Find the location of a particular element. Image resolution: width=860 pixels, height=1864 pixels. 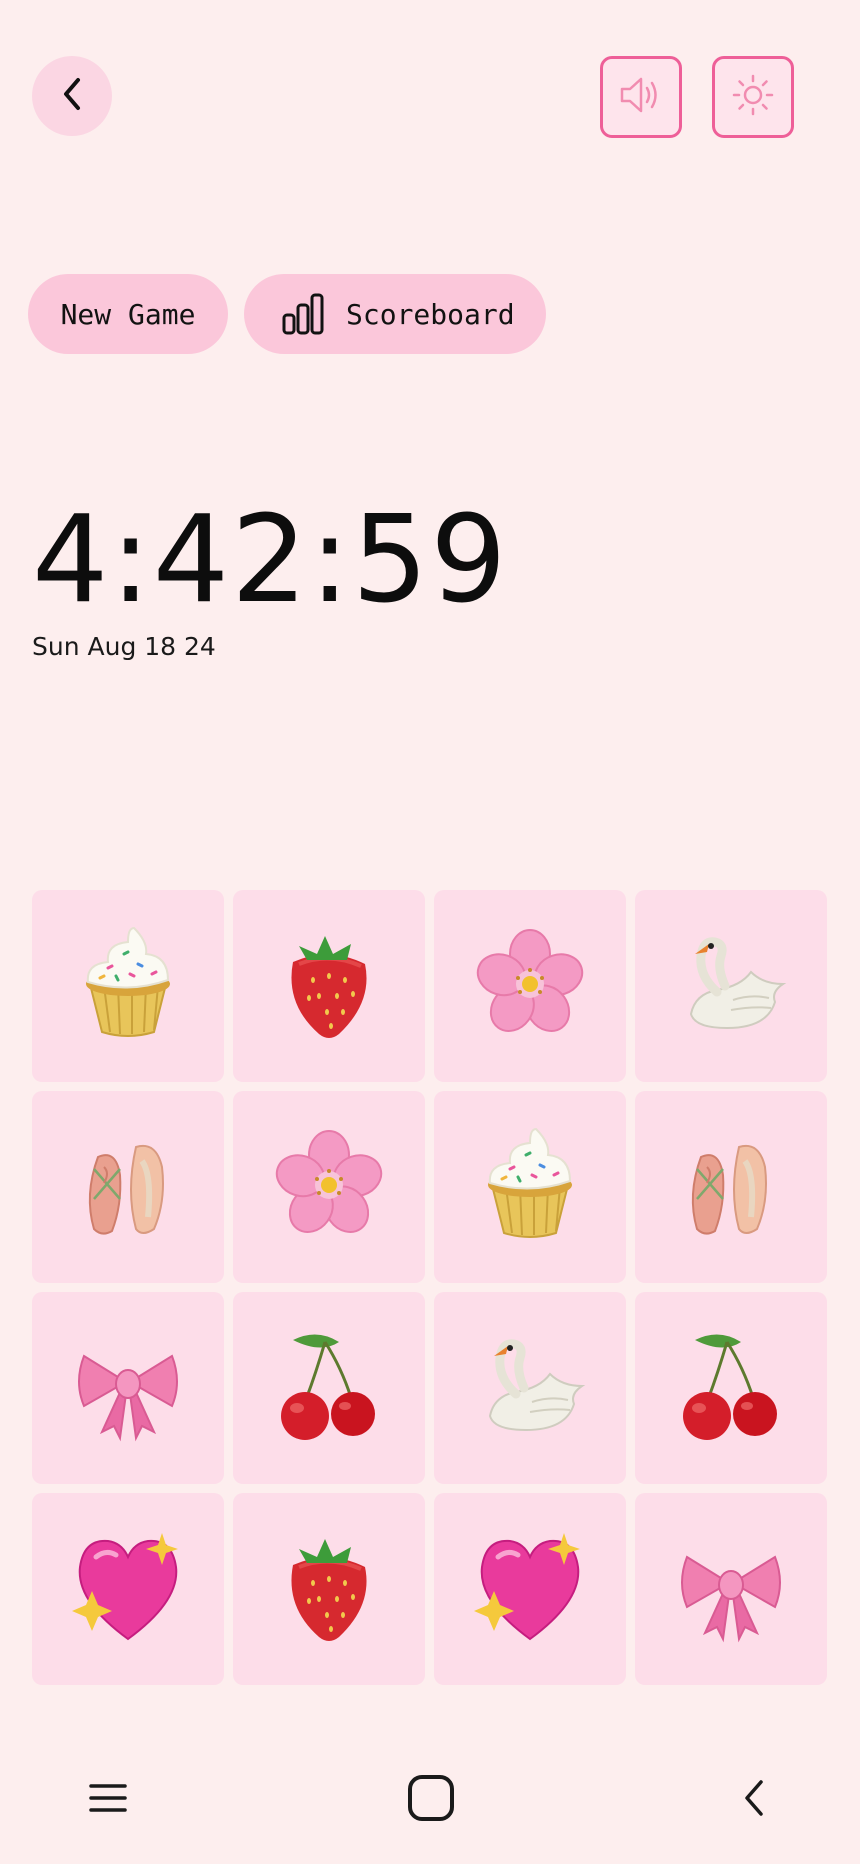

back-icon is located at coordinates (754, 1800).